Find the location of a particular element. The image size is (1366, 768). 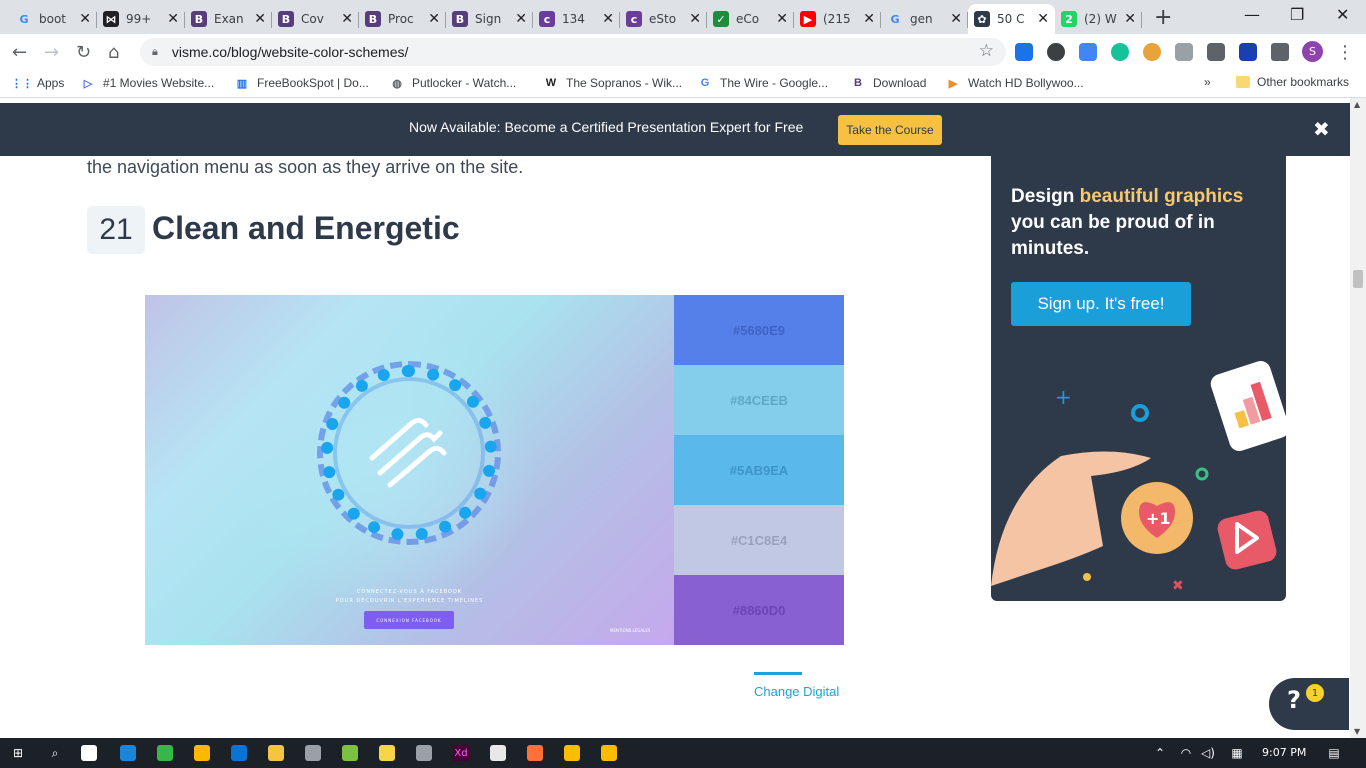

bookmark-7: B Download is located at coordinates (888, 83).